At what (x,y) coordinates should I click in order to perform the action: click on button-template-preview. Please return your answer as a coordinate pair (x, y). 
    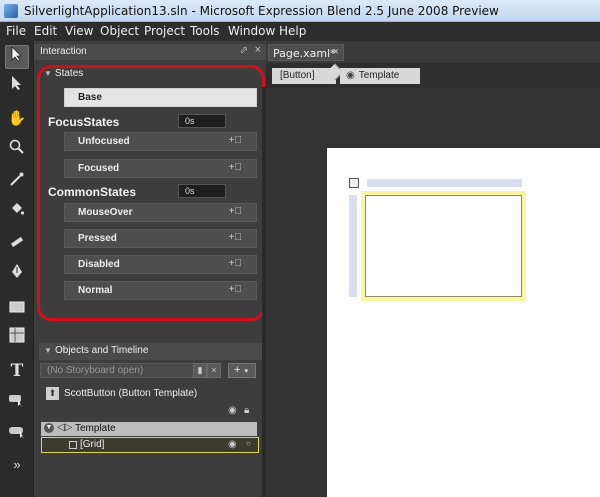
    Looking at the image, I should click on (443, 246).